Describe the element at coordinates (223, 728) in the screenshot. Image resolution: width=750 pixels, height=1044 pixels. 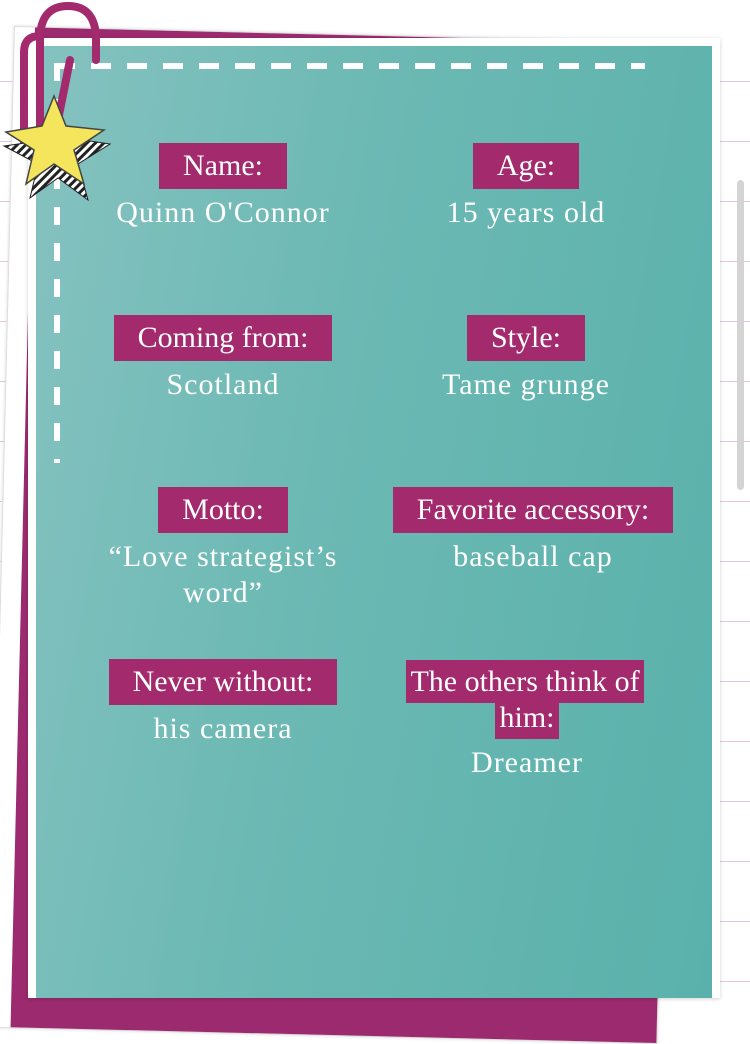
I see `never-without-value: his camera` at that location.